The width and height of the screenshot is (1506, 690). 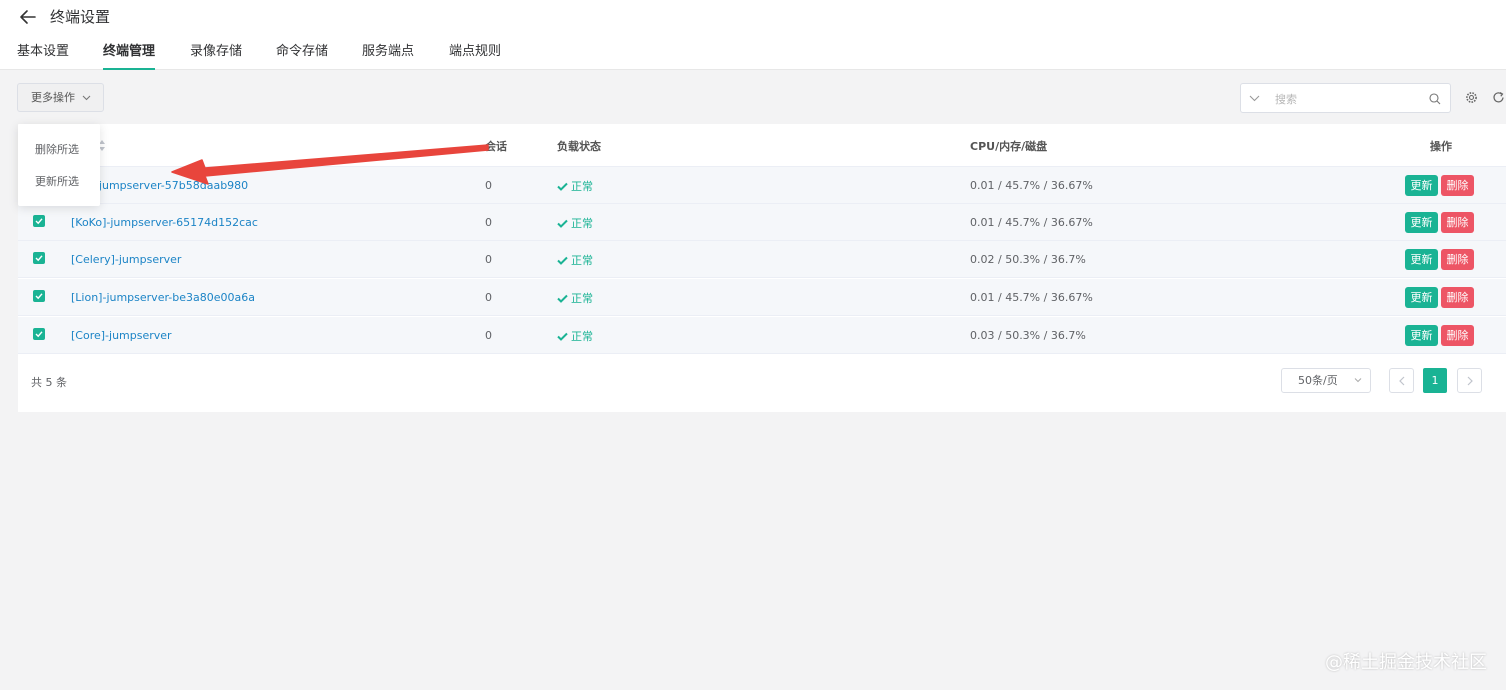 What do you see at coordinates (1435, 99) in the screenshot?
I see `search-icon` at bounding box center [1435, 99].